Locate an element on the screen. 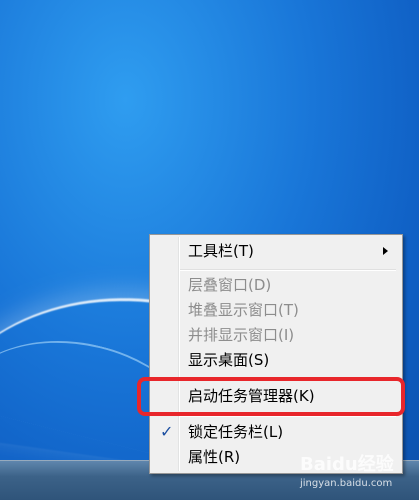  menu-item-label: 显示桌面(S) is located at coordinates (229, 360).